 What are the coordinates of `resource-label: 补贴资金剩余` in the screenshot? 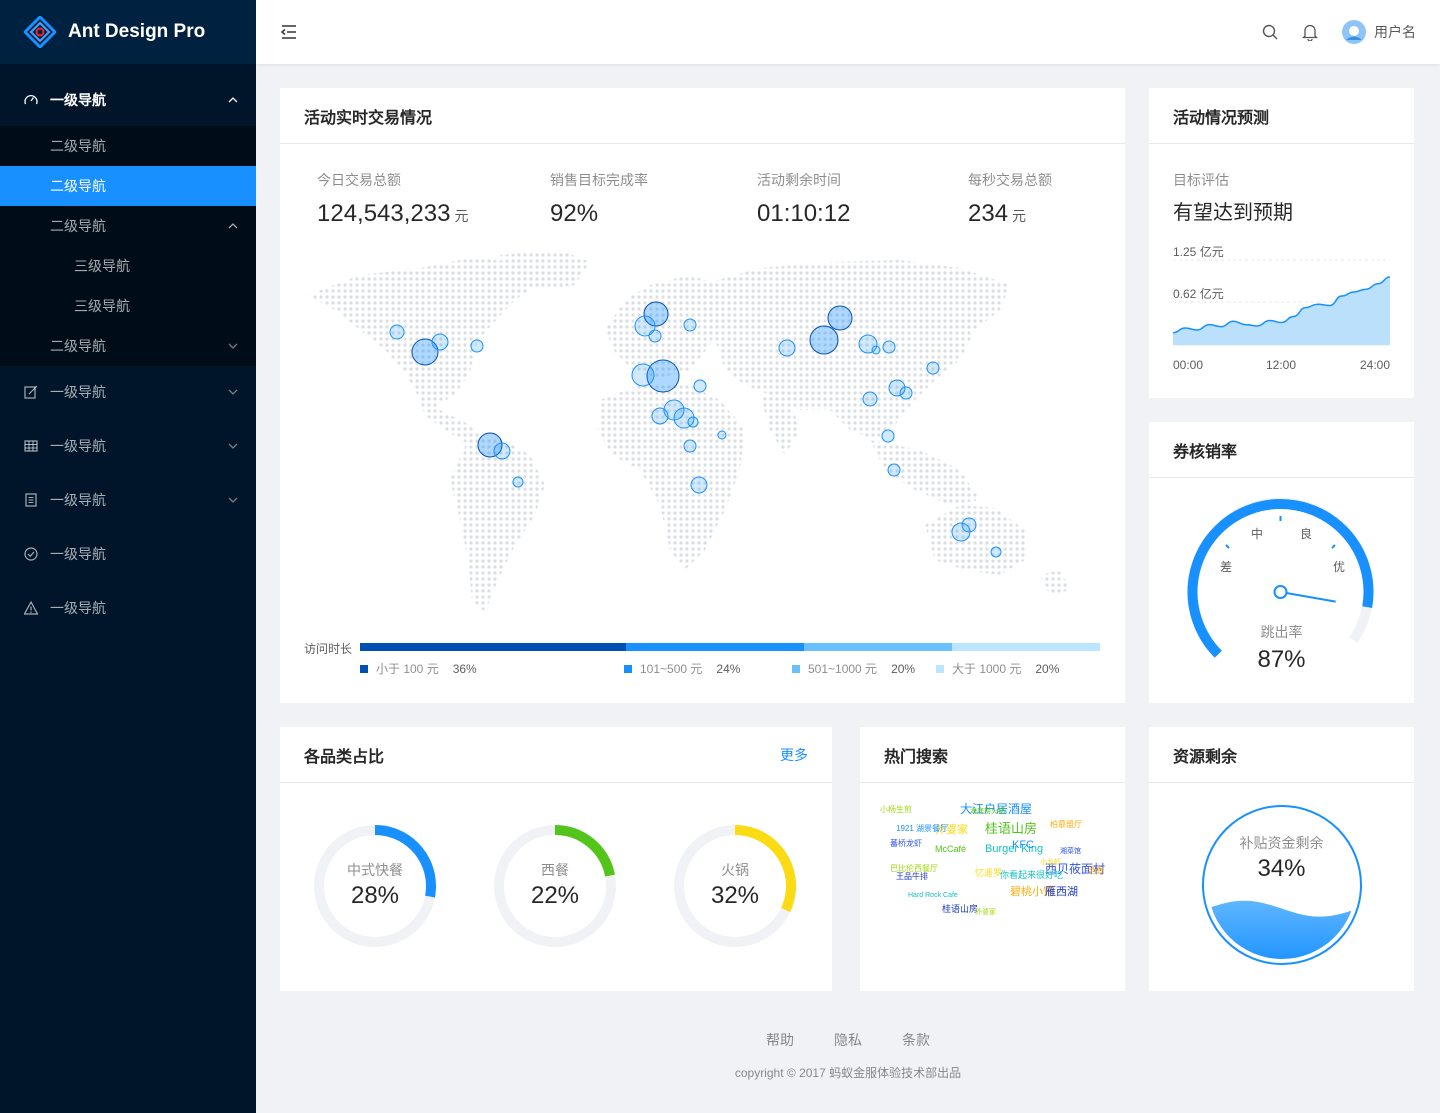 It's located at (1281, 843).